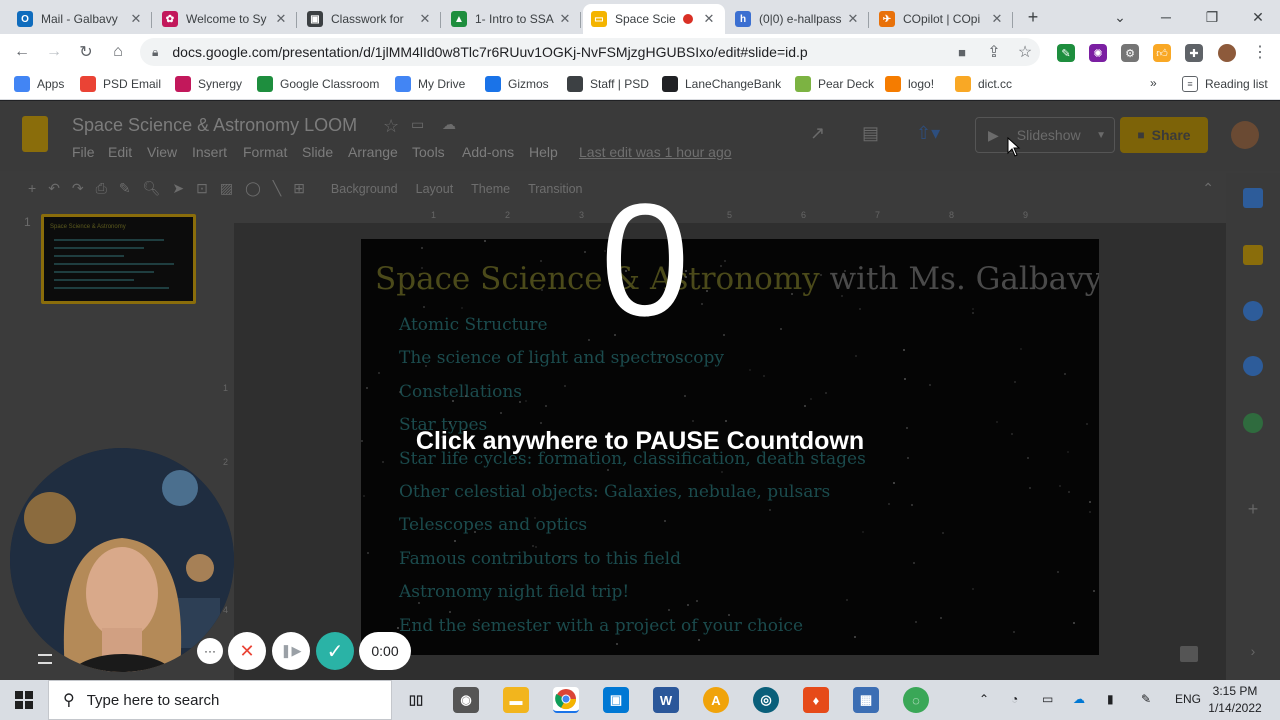  I want to click on camera-app-icon: ◉, so click(466, 700).